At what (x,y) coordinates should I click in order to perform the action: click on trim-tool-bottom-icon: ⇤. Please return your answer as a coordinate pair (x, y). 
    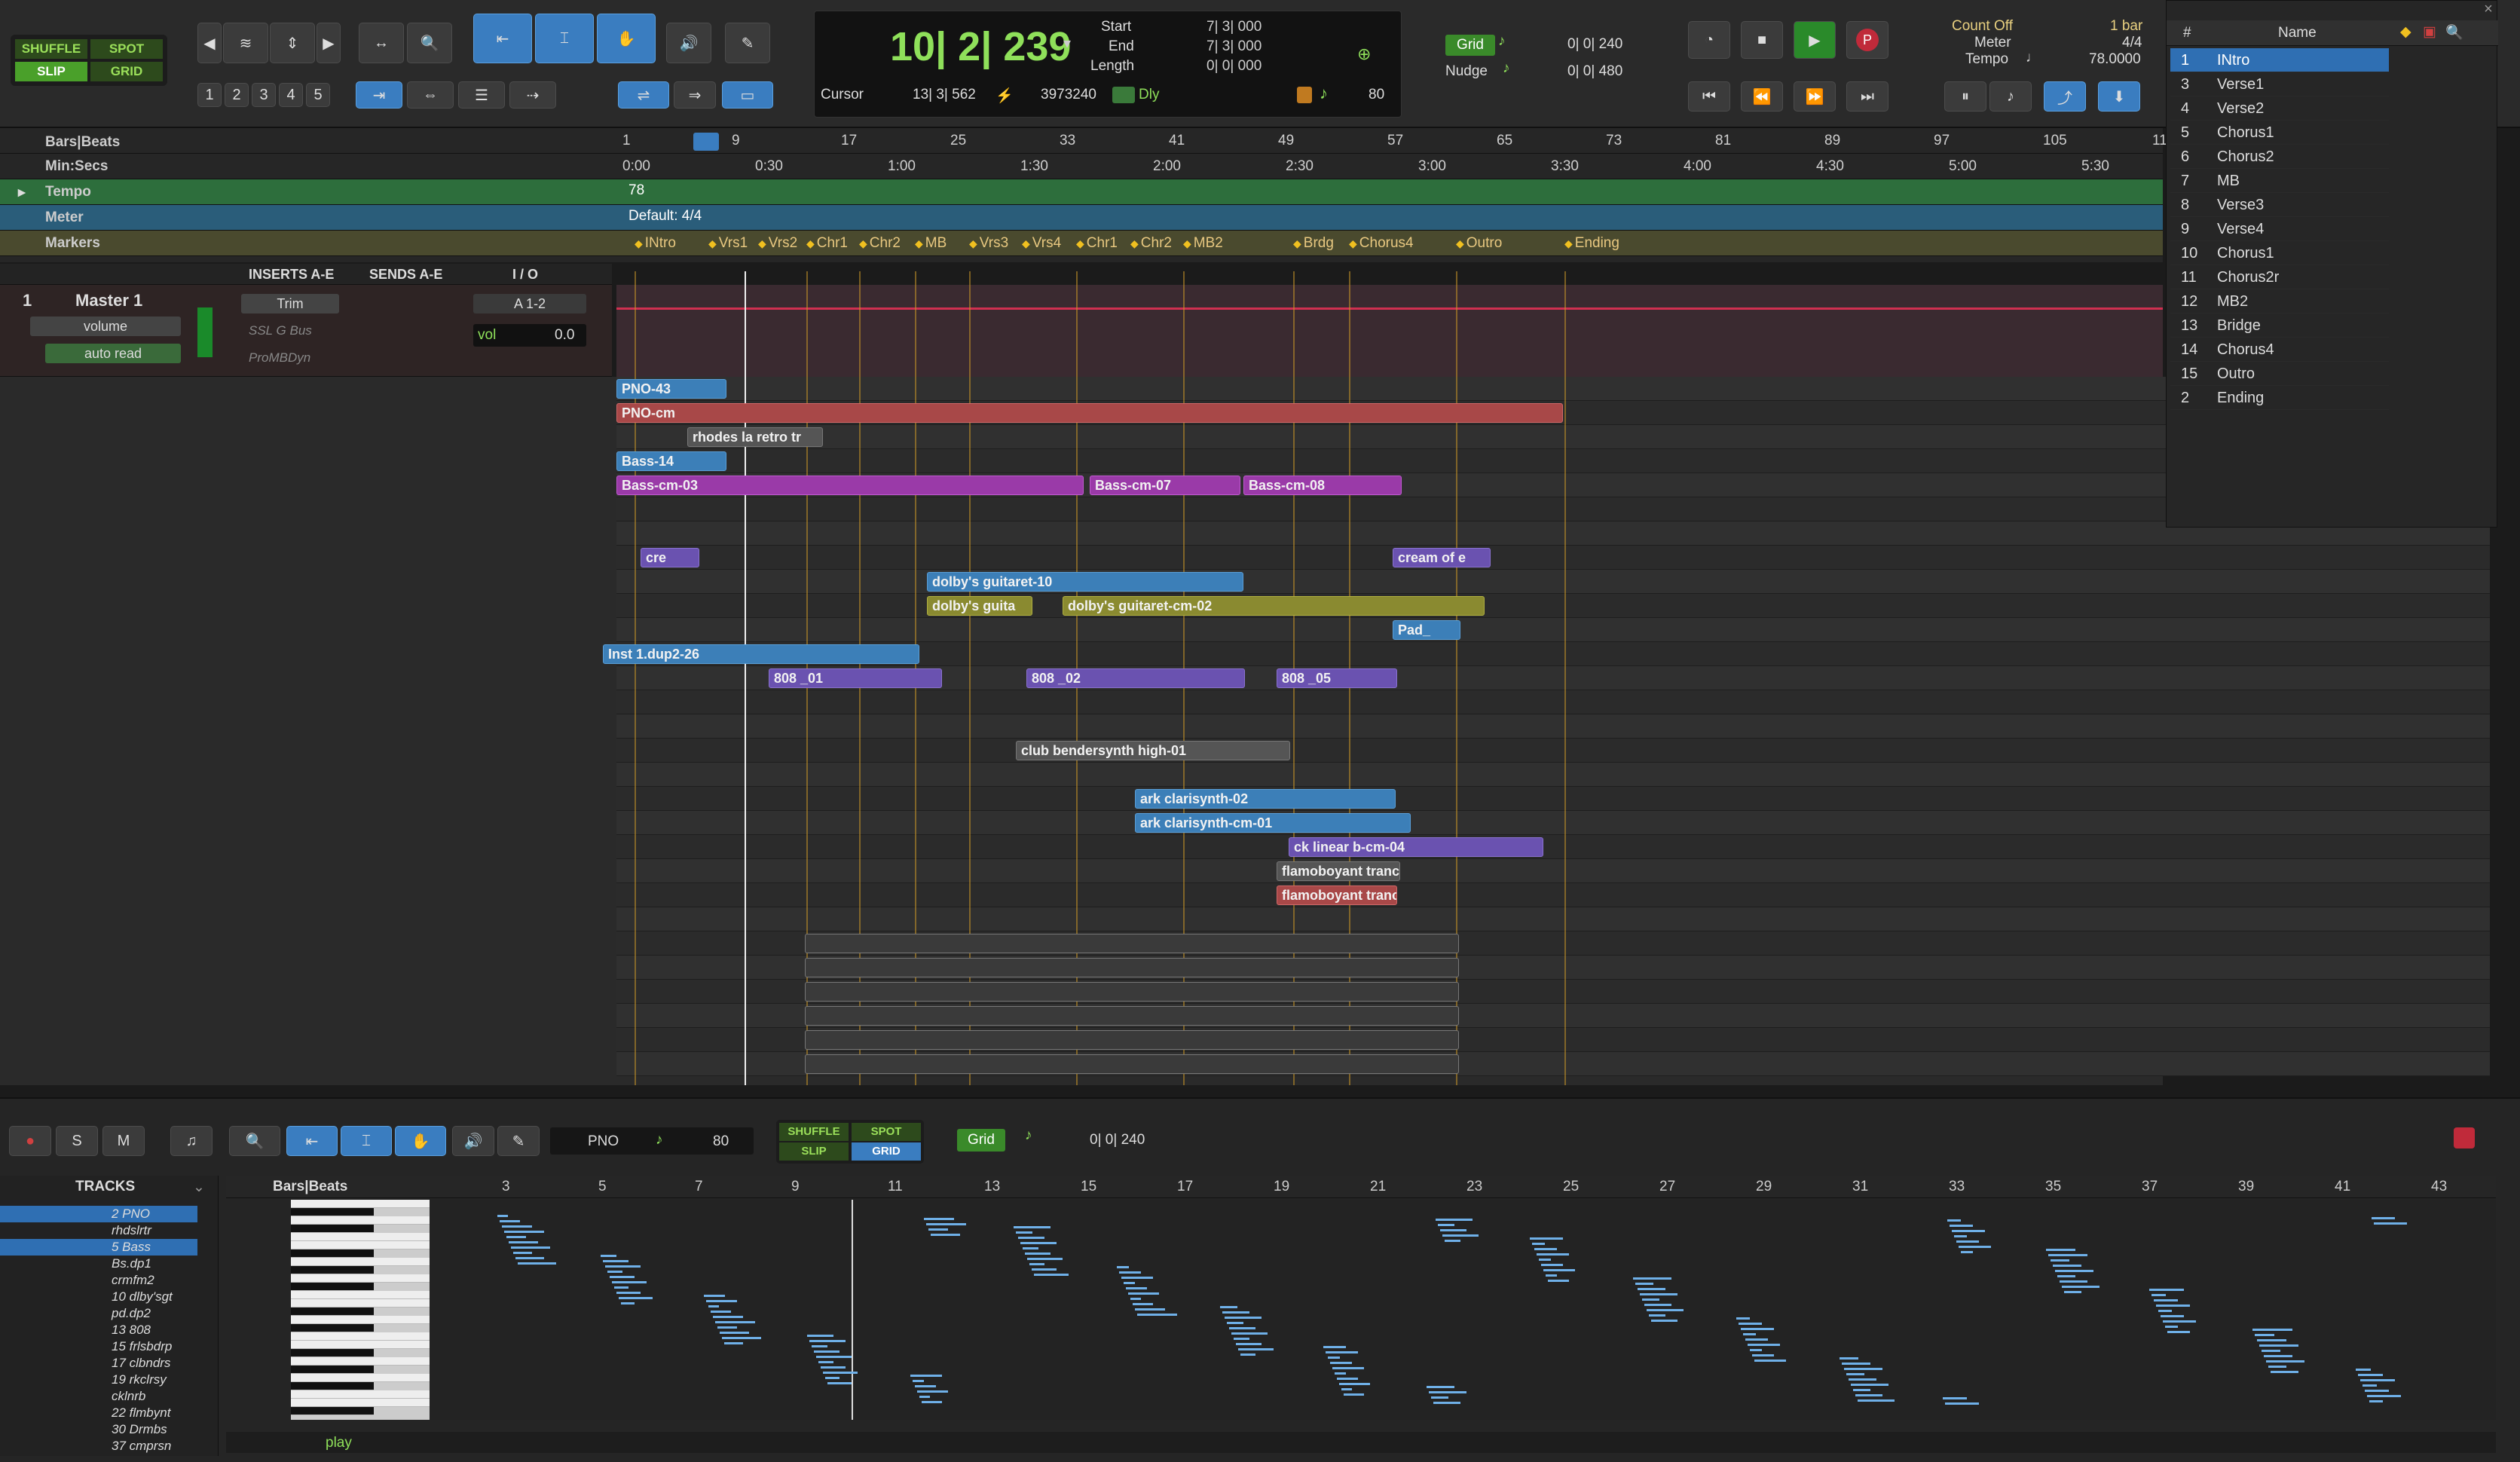
    Looking at the image, I should click on (312, 1141).